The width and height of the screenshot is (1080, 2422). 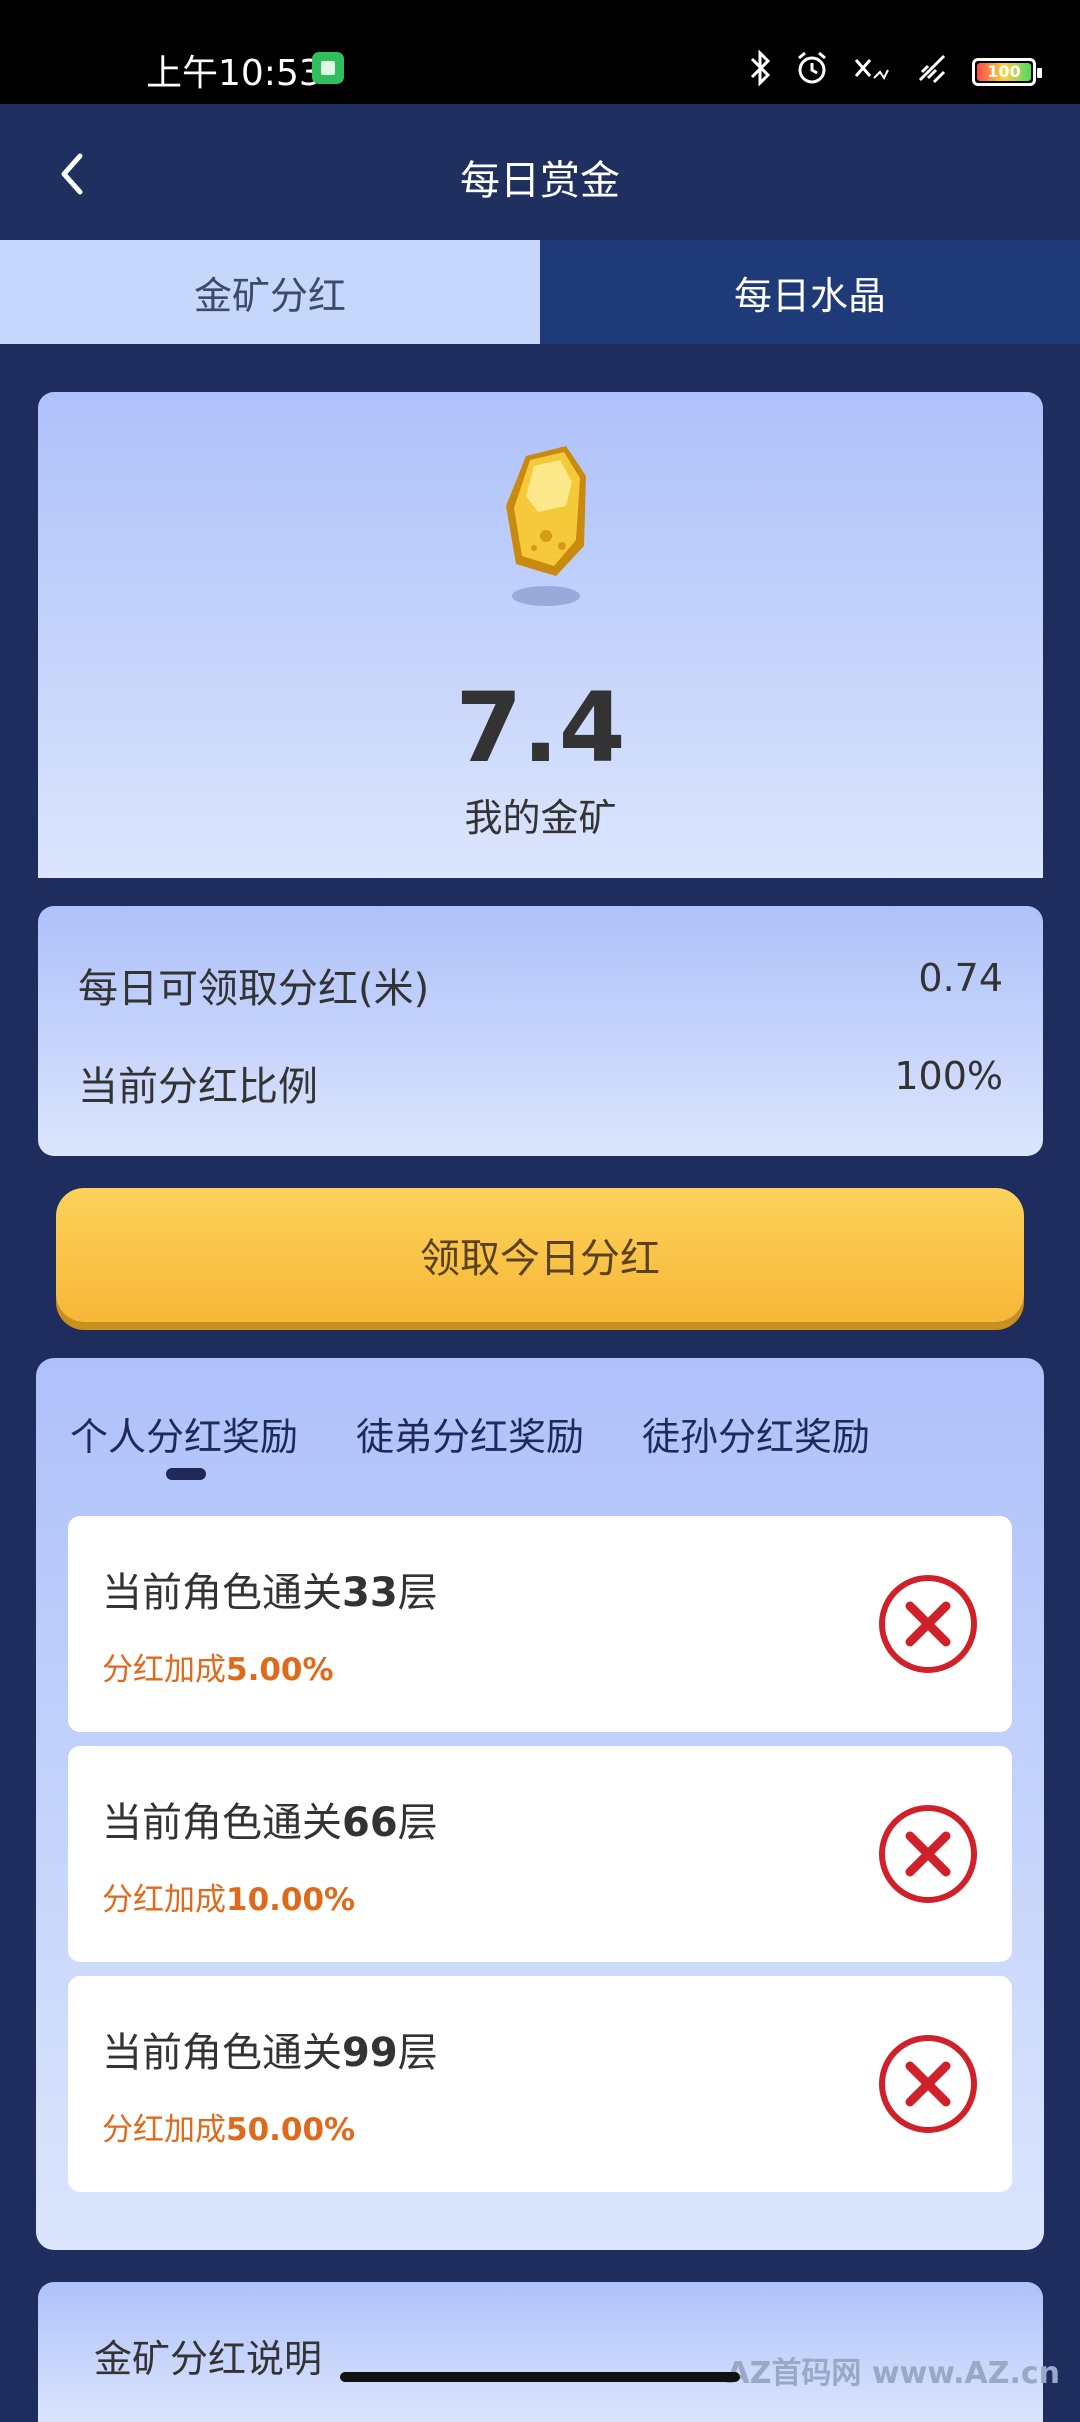 I want to click on list-item: 当前角色通关66层 分红加成10.00%, so click(x=540, y=1854).